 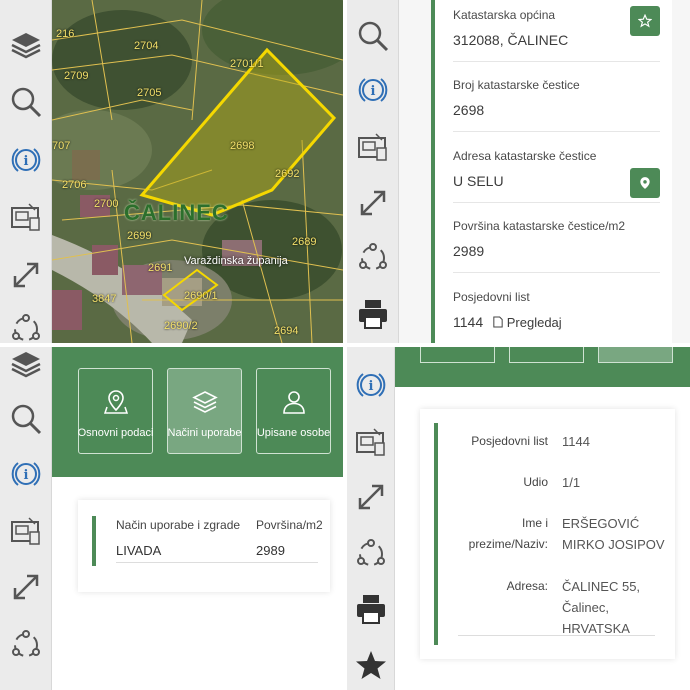 I want to click on locate-button, so click(x=645, y=183).